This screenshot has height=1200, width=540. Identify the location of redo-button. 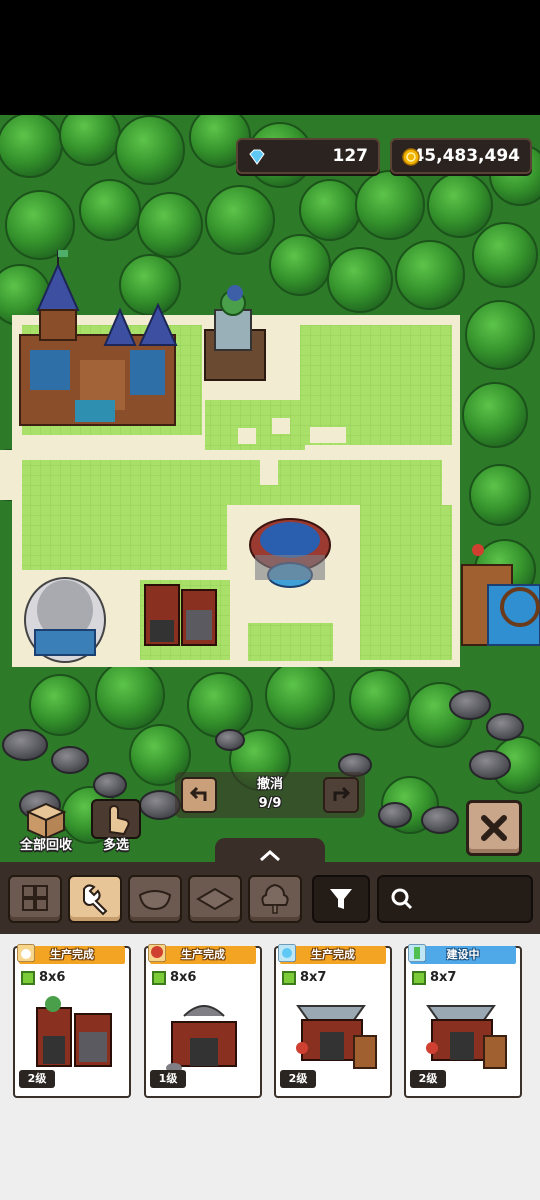
(341, 795).